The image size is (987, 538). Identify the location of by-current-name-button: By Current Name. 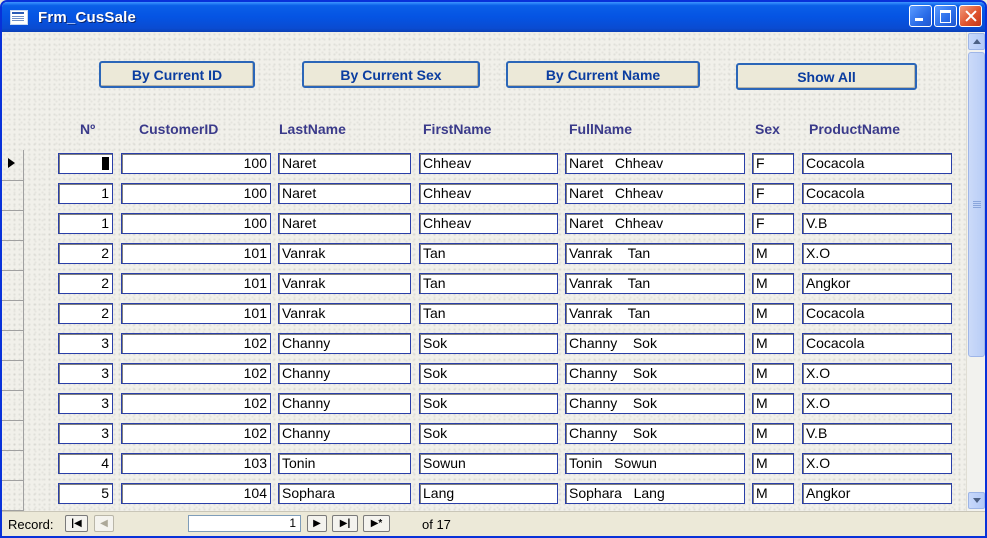
(603, 74).